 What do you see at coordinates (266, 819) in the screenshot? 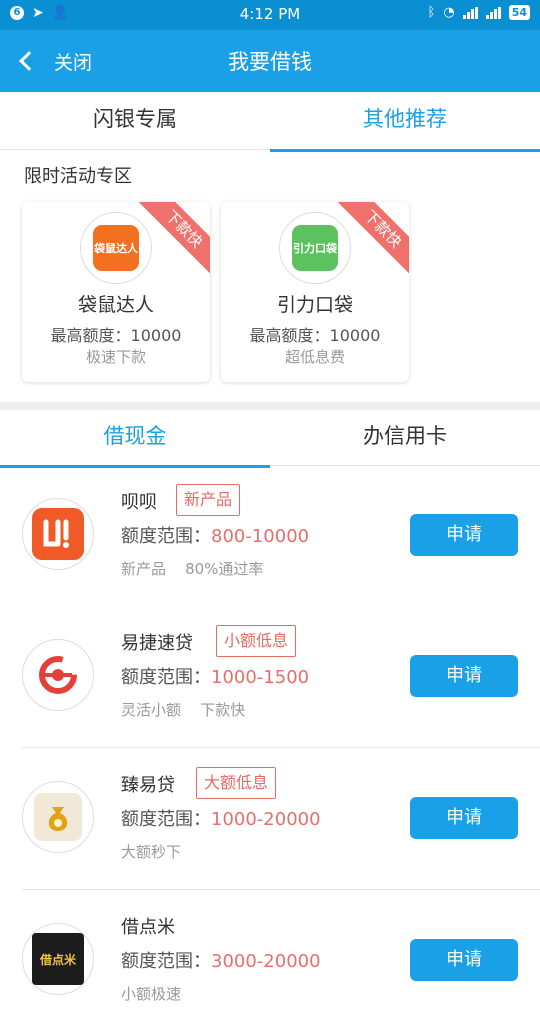
I see `range-value: 1000-20000` at bounding box center [266, 819].